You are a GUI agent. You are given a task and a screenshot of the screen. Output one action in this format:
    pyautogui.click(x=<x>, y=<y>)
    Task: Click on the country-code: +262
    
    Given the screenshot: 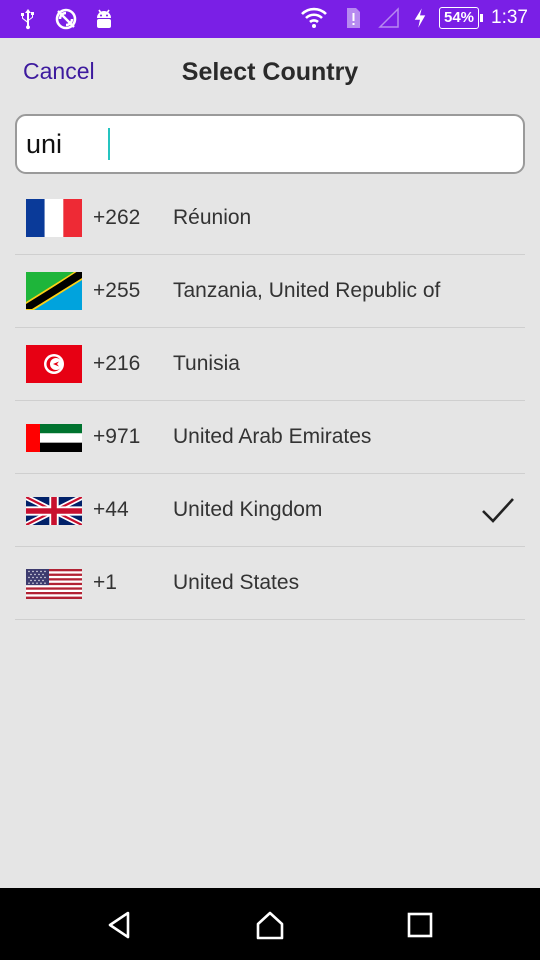 What is the action you would take?
    pyautogui.click(x=117, y=217)
    